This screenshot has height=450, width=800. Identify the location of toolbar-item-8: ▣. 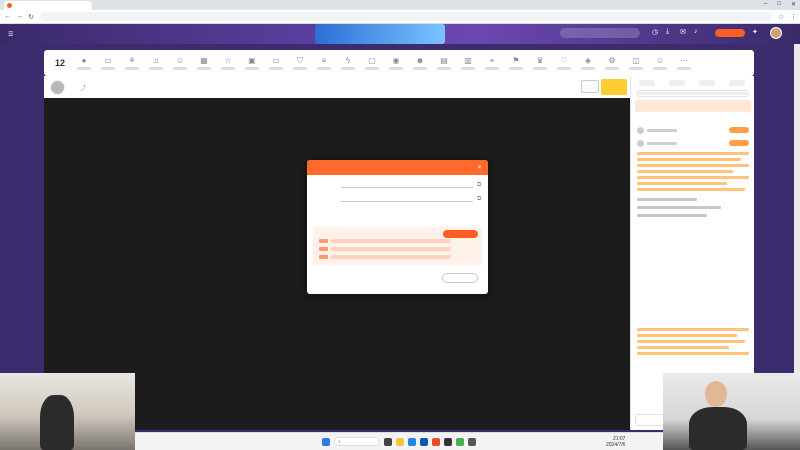
(252, 63).